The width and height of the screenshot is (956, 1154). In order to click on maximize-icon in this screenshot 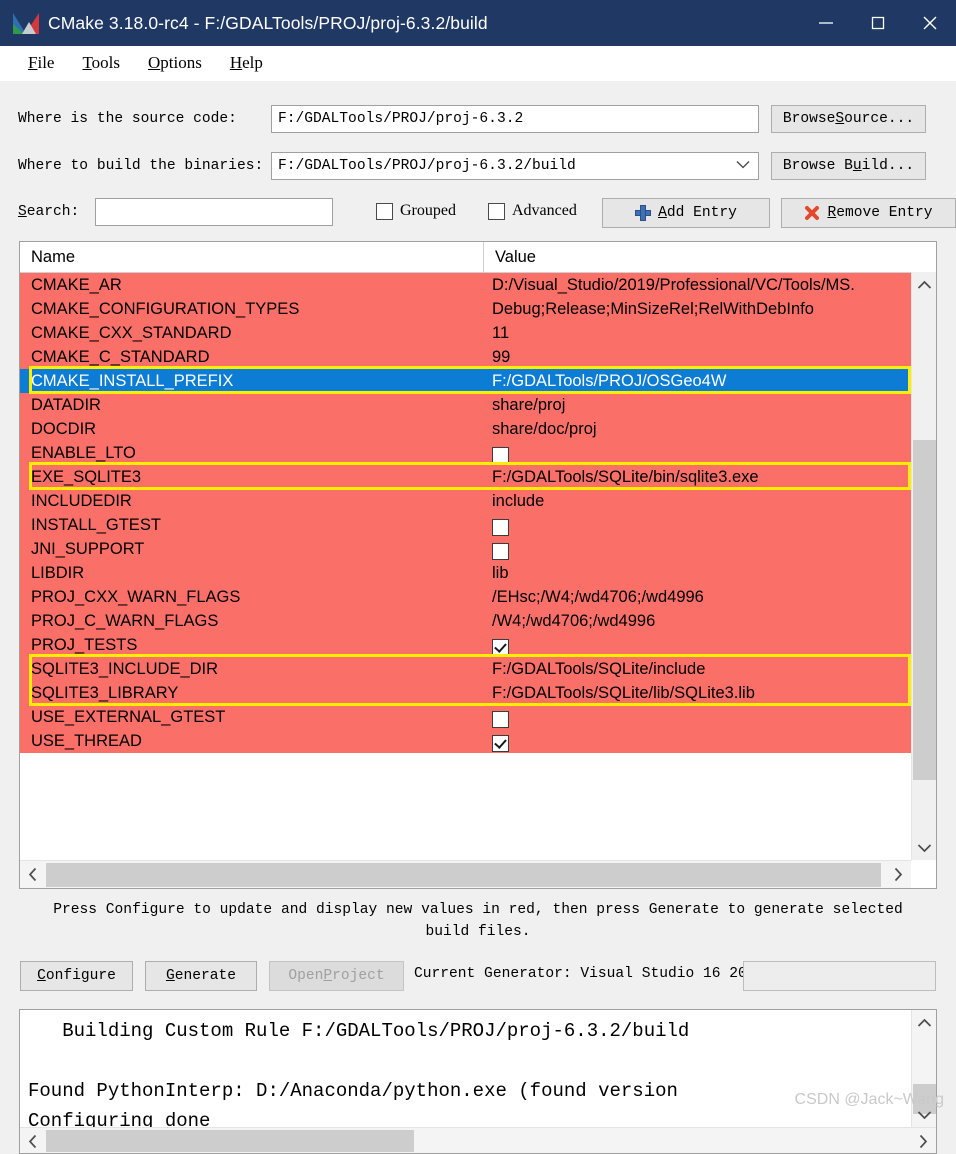, I will do `click(878, 23)`.